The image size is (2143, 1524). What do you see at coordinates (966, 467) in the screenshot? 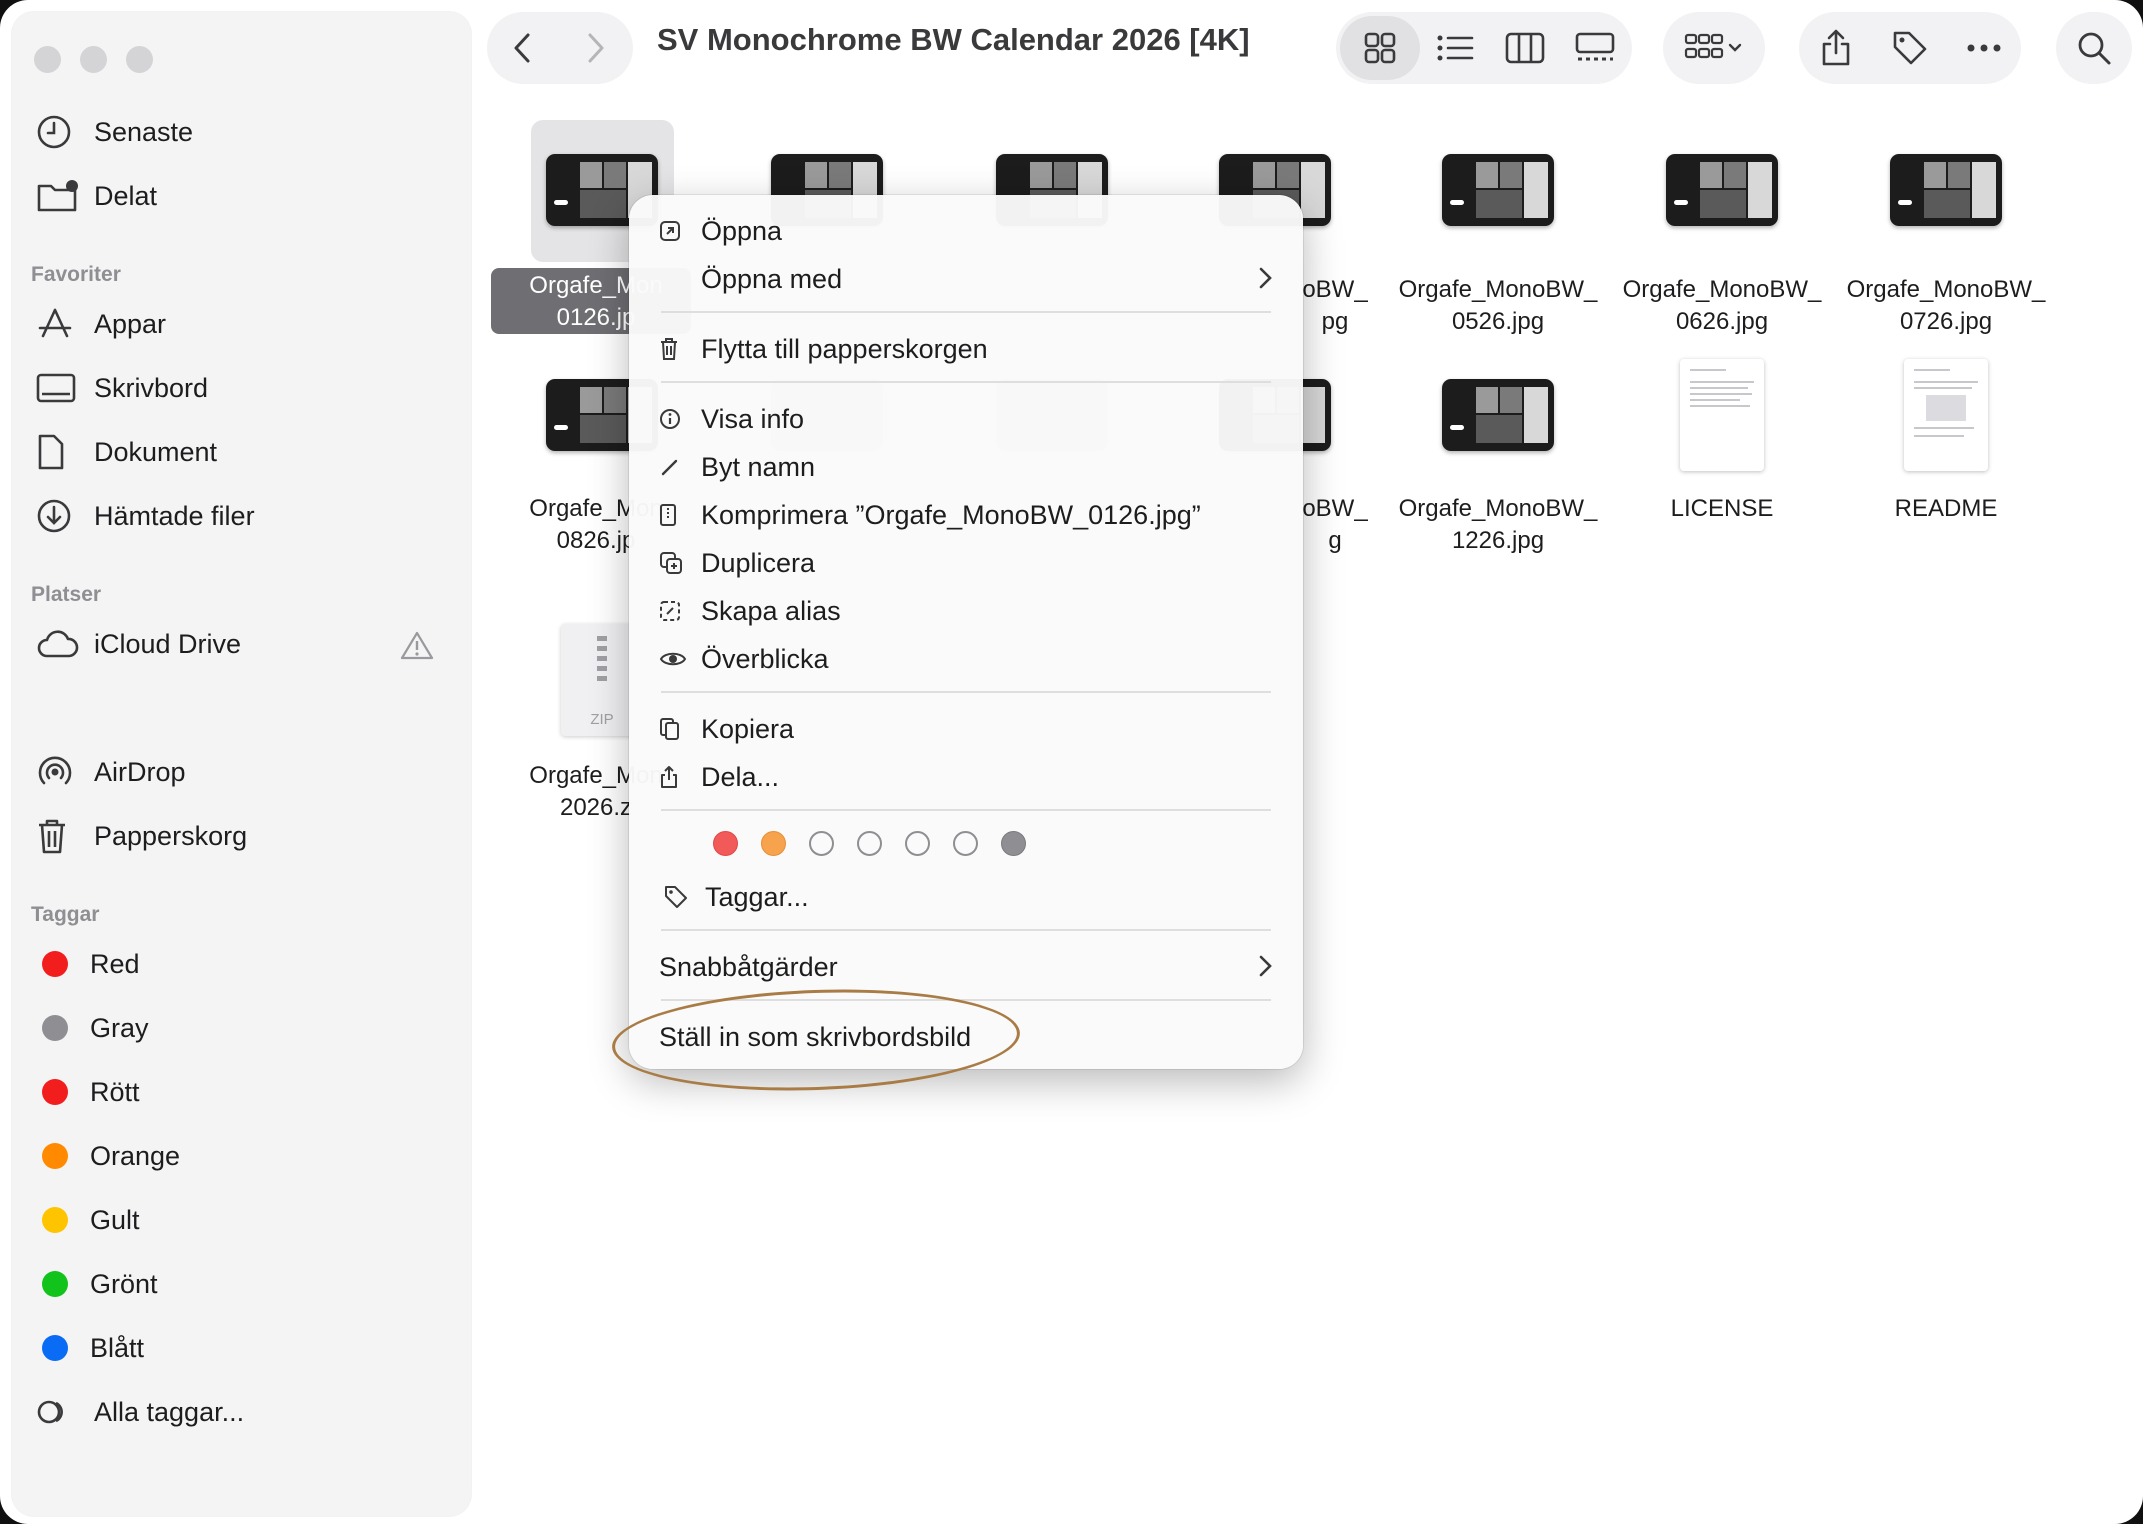
I see `menu-item-rename: Byt namn` at bounding box center [966, 467].